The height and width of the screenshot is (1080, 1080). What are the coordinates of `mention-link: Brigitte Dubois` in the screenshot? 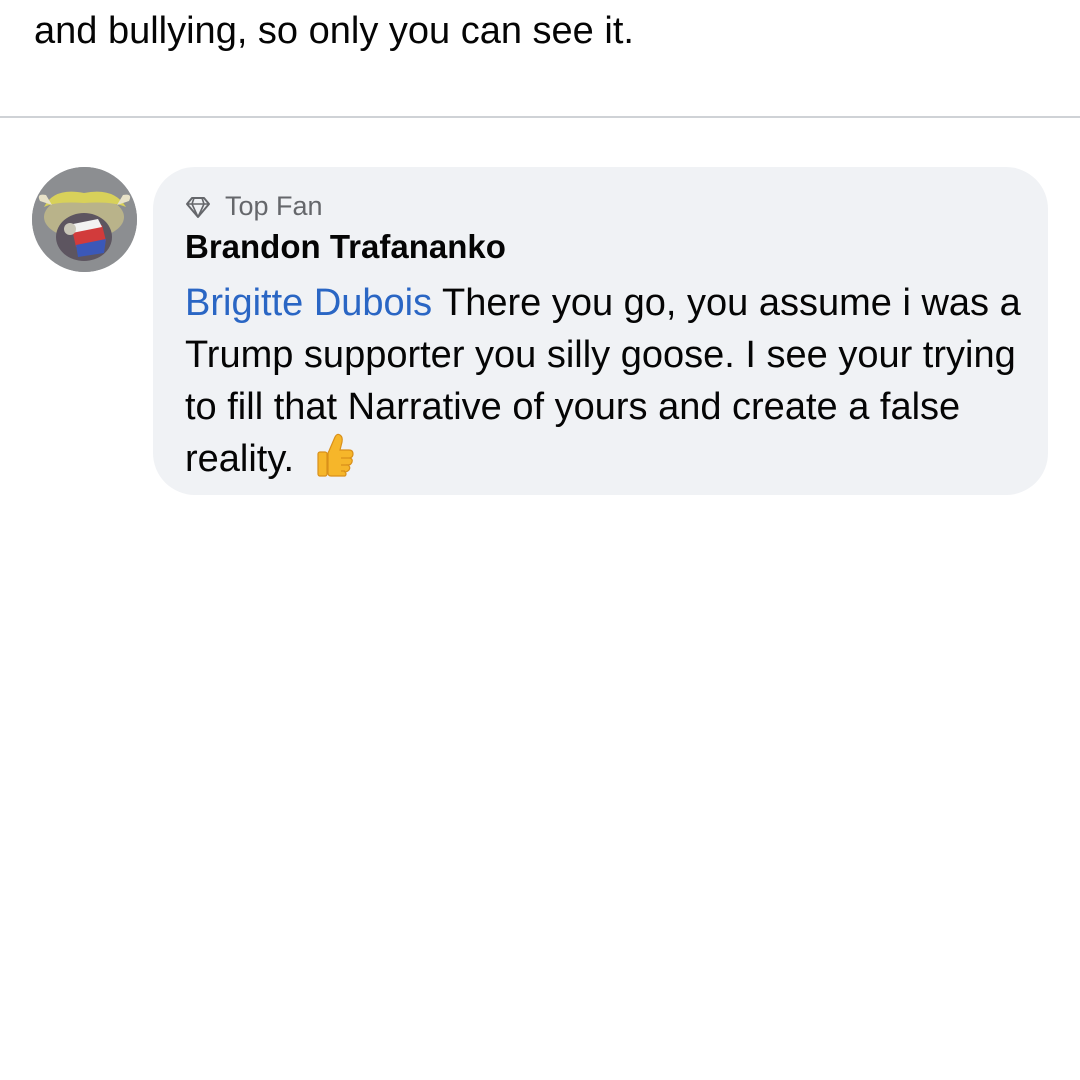 It's located at (308, 303).